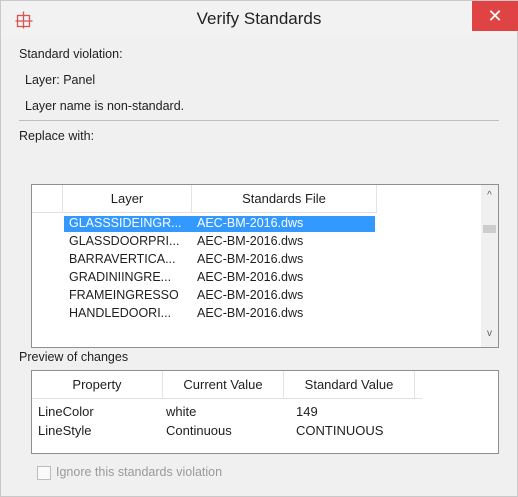 Image resolution: width=518 pixels, height=497 pixels. I want to click on column-header-current-value: Current Value, so click(223, 384).